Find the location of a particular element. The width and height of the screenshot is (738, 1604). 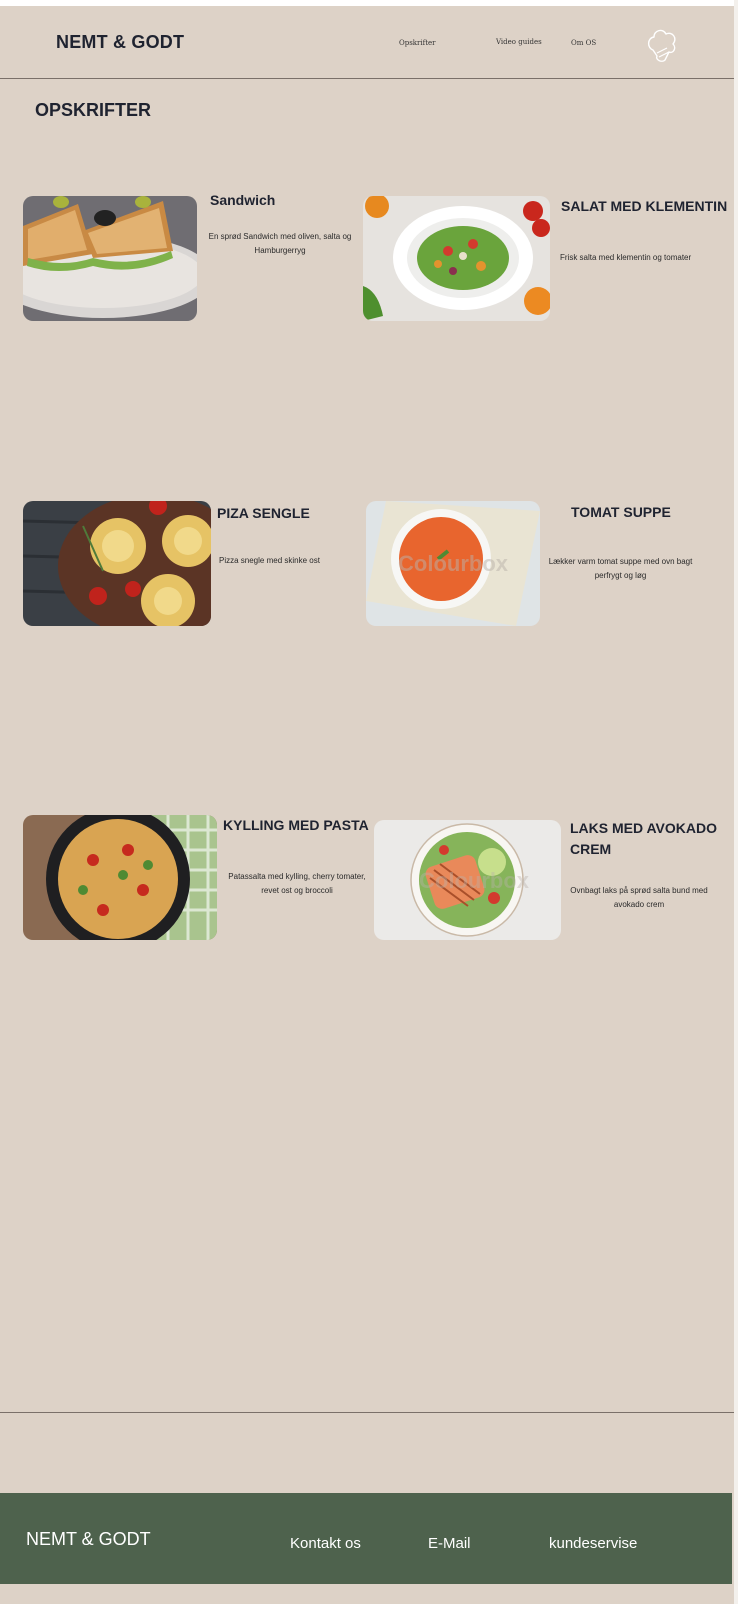

recipe-title-piza-sengle: PIZA SENGLE is located at coordinates (263, 513).